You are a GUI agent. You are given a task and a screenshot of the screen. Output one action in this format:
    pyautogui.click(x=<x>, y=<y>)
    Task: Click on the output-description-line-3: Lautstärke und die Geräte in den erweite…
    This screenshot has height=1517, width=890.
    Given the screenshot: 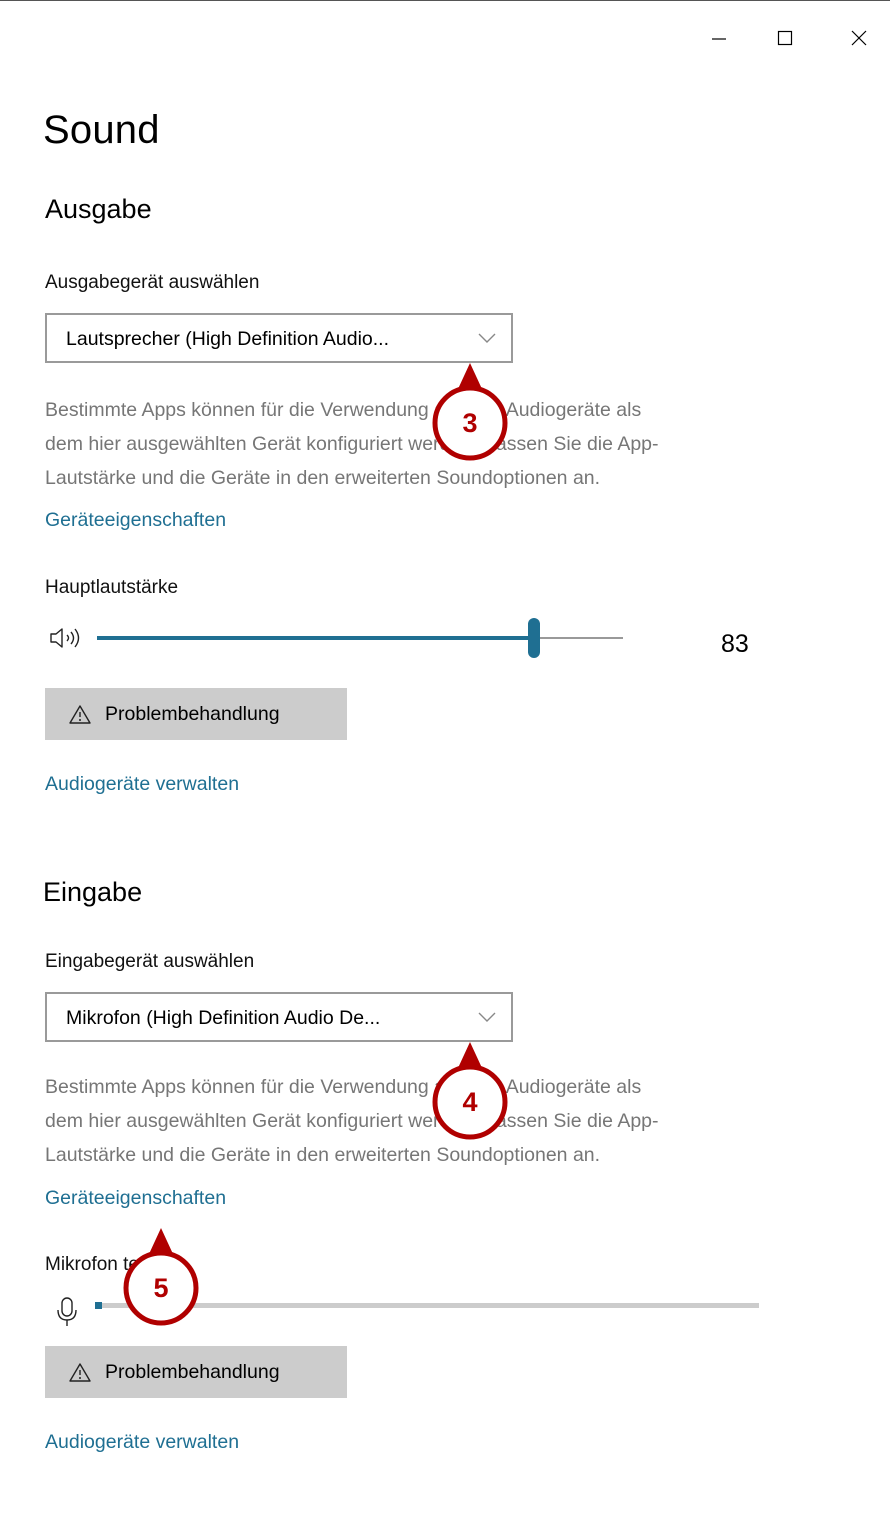 What is the action you would take?
    pyautogui.click(x=323, y=478)
    